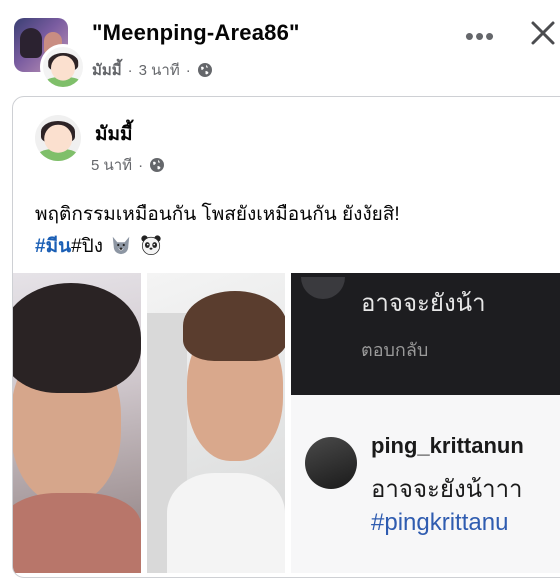 The width and height of the screenshot is (560, 578). Describe the element at coordinates (196, 33) in the screenshot. I see `group-name: "Meenping-Area86"` at that location.